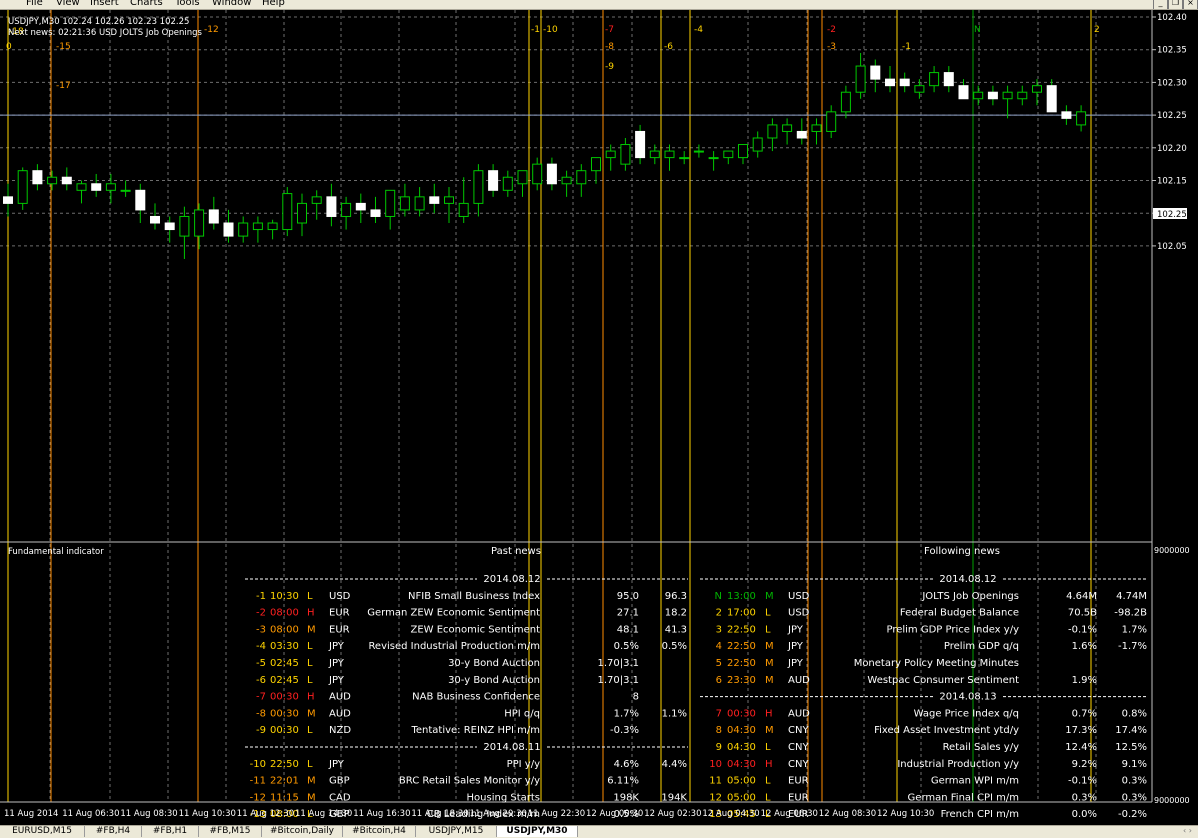  Describe the element at coordinates (676, 629) in the screenshot. I see `news-previous: 41.3` at that location.